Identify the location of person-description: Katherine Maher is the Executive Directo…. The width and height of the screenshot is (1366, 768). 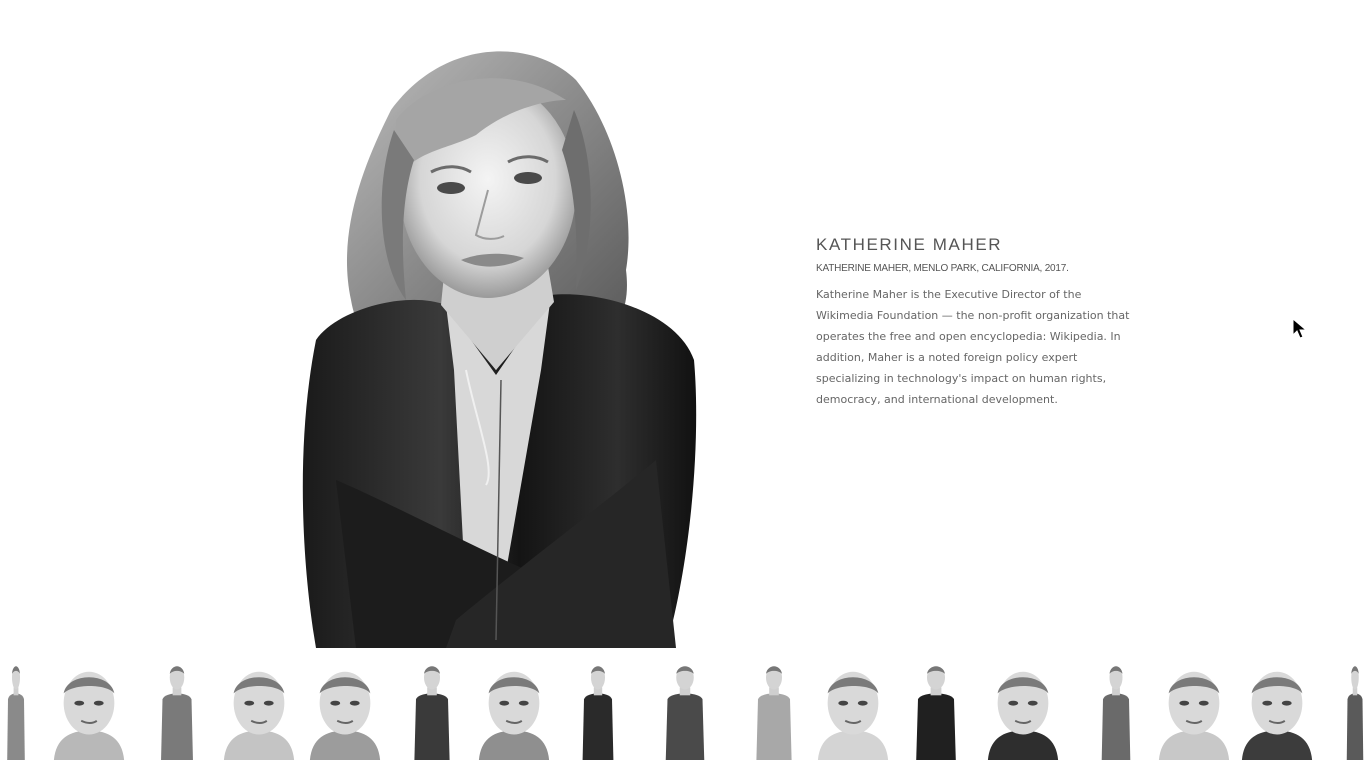
(973, 347).